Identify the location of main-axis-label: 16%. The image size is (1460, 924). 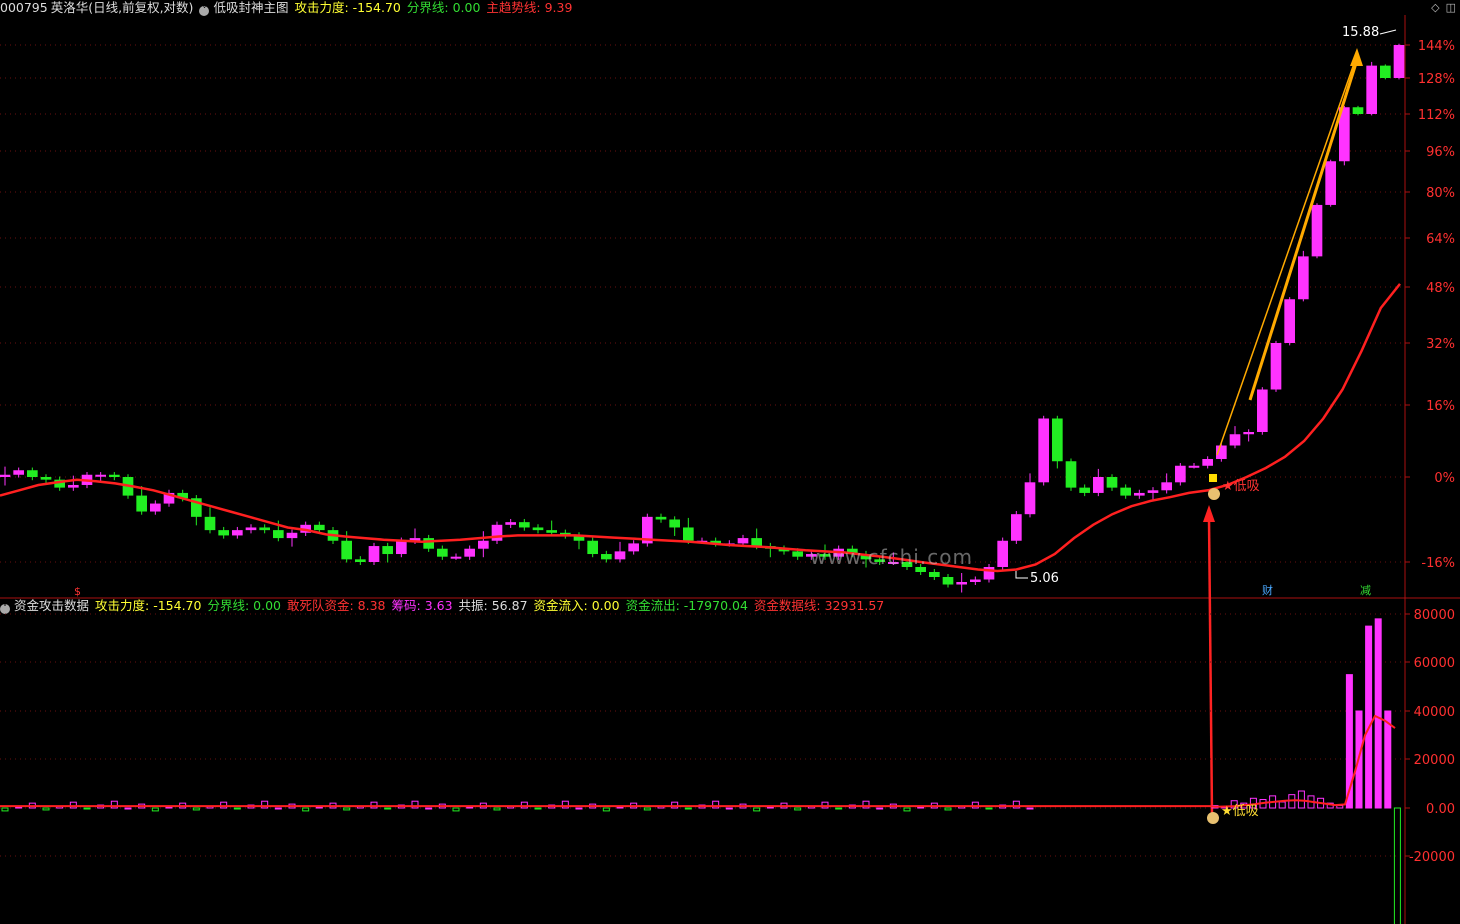
(1440, 406).